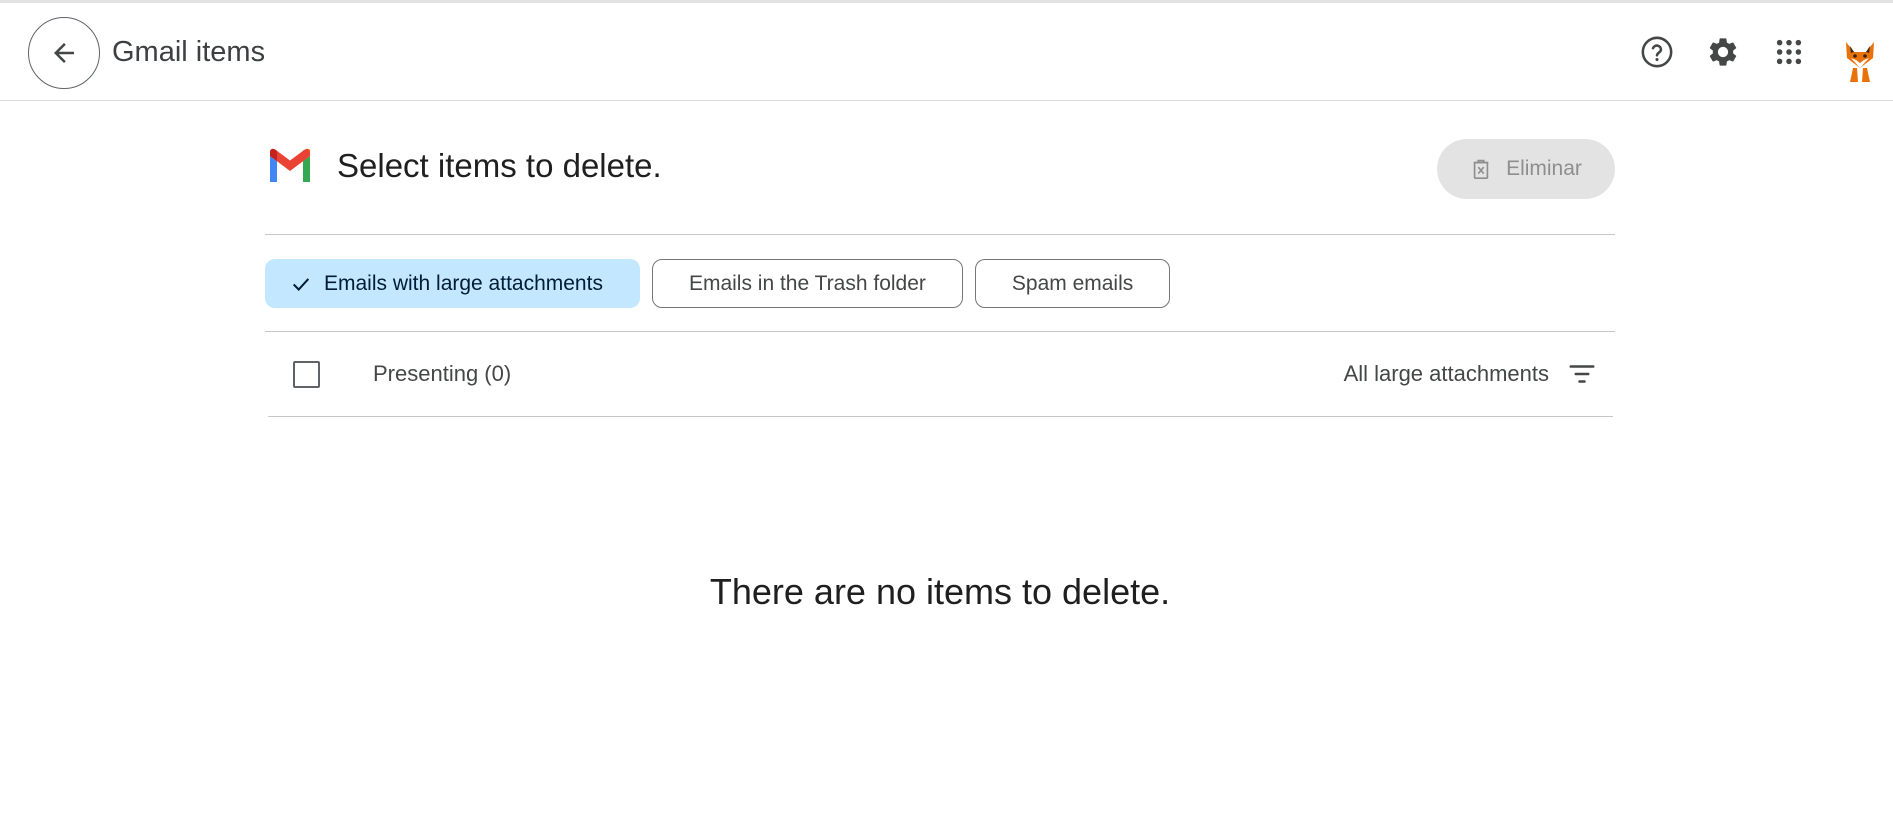 This screenshot has width=1893, height=818. What do you see at coordinates (290, 165) in the screenshot?
I see `gmail-logo` at bounding box center [290, 165].